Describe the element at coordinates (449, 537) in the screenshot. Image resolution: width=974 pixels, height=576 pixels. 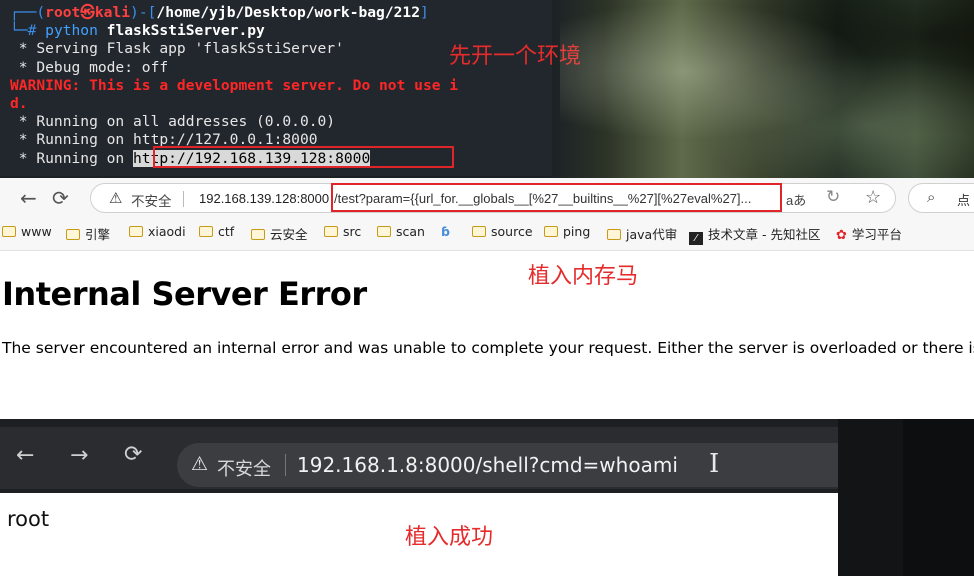
I see `annotation-inject-success: 植入成功` at that location.